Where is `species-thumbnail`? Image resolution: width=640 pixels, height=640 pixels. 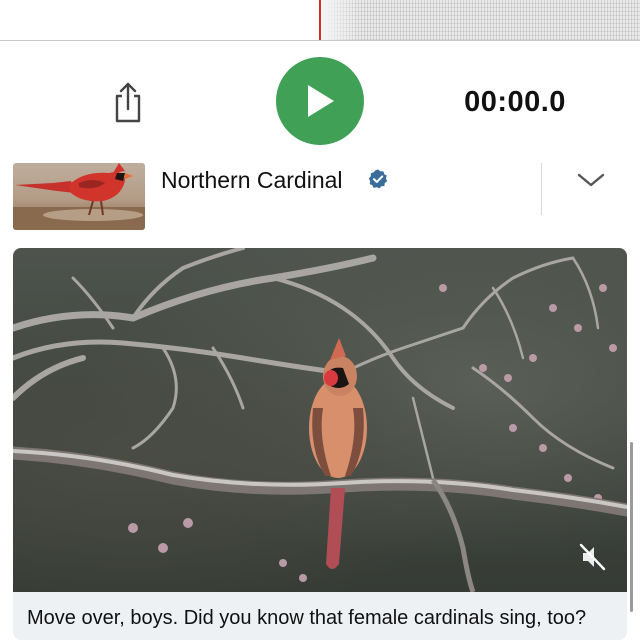
species-thumbnail is located at coordinates (79, 196).